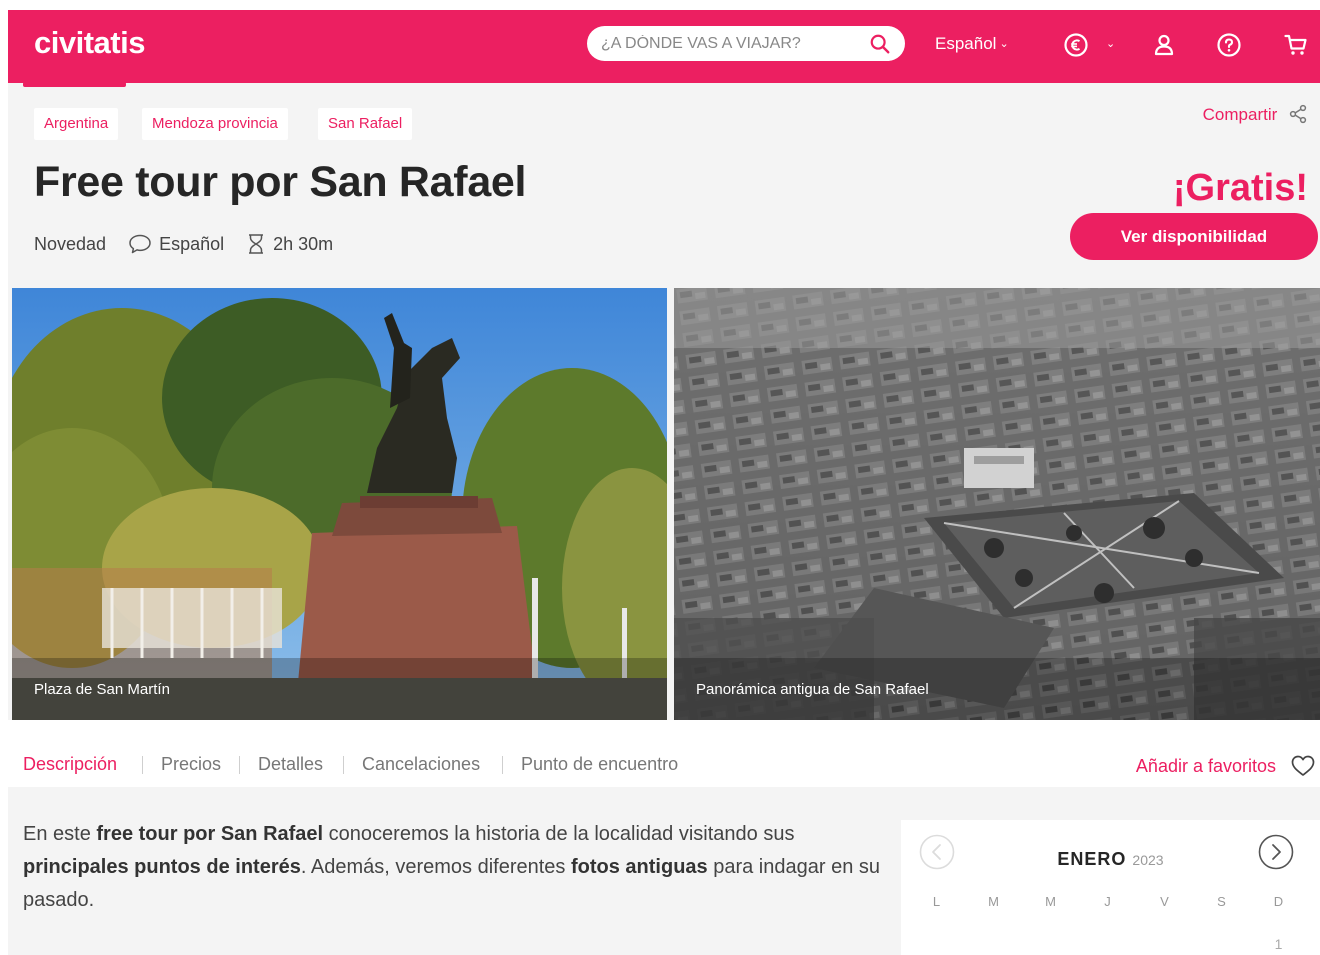 The width and height of the screenshot is (1320, 955). I want to click on euro-currency-icon, so click(1076, 45).